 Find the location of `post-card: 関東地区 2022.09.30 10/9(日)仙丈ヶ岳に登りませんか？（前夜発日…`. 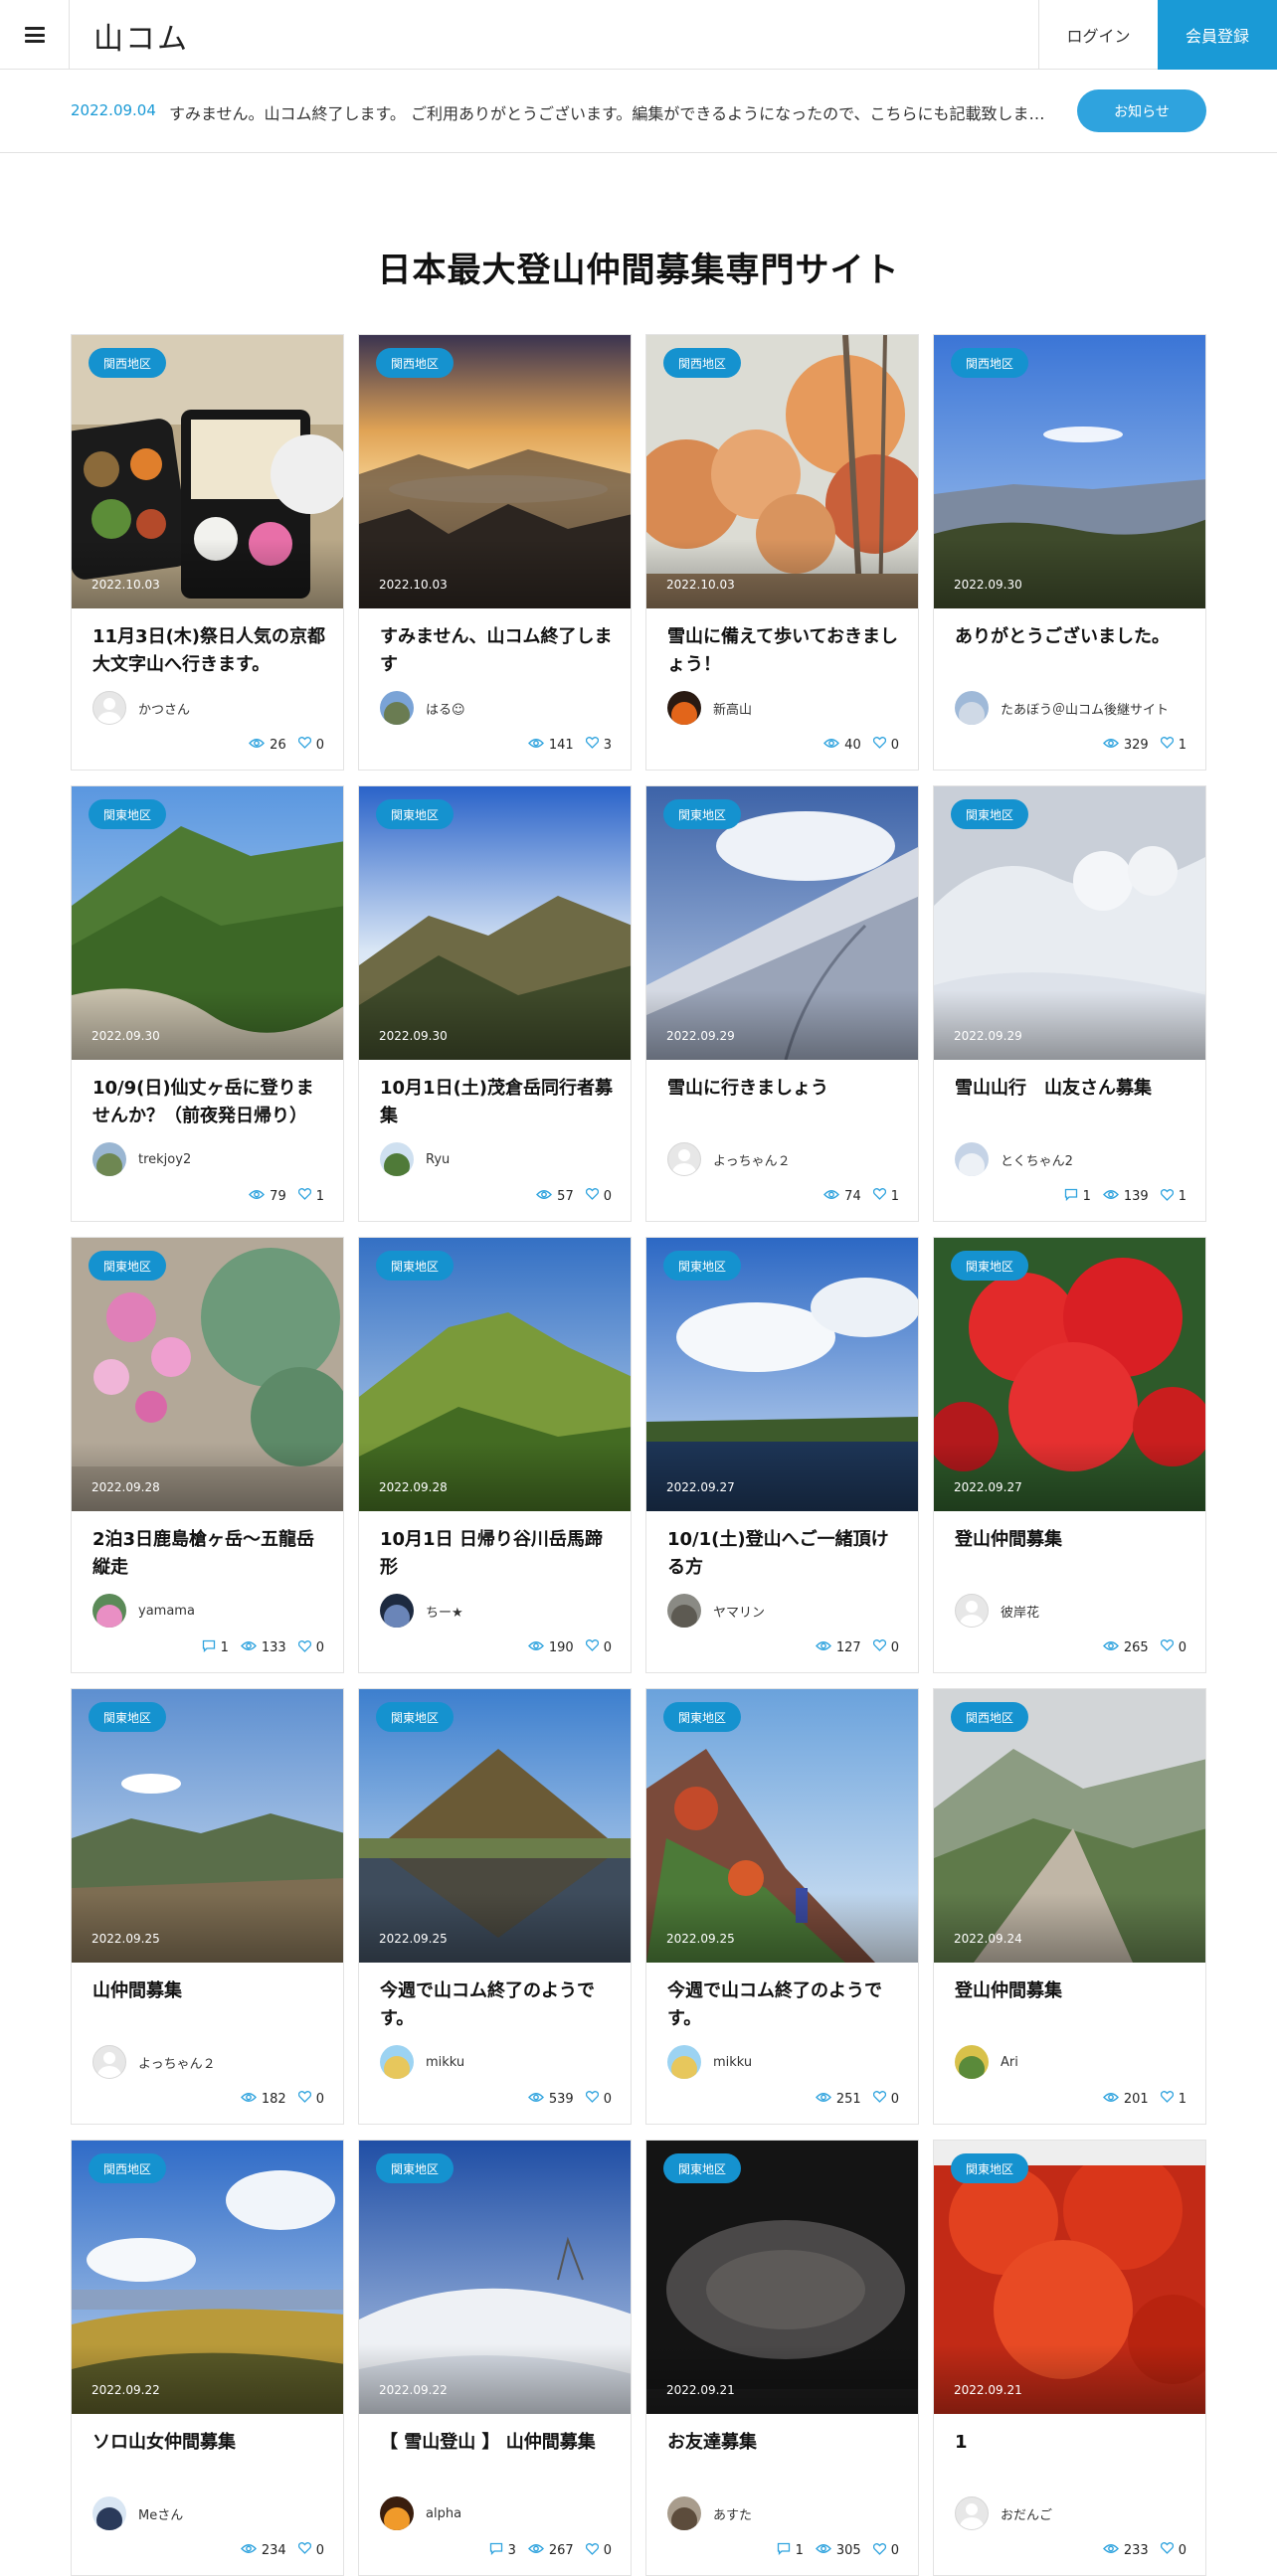

post-card: 関東地区 2022.09.30 10/9(日)仙丈ヶ岳に登りませんか？（前夜発日… is located at coordinates (207, 1003).